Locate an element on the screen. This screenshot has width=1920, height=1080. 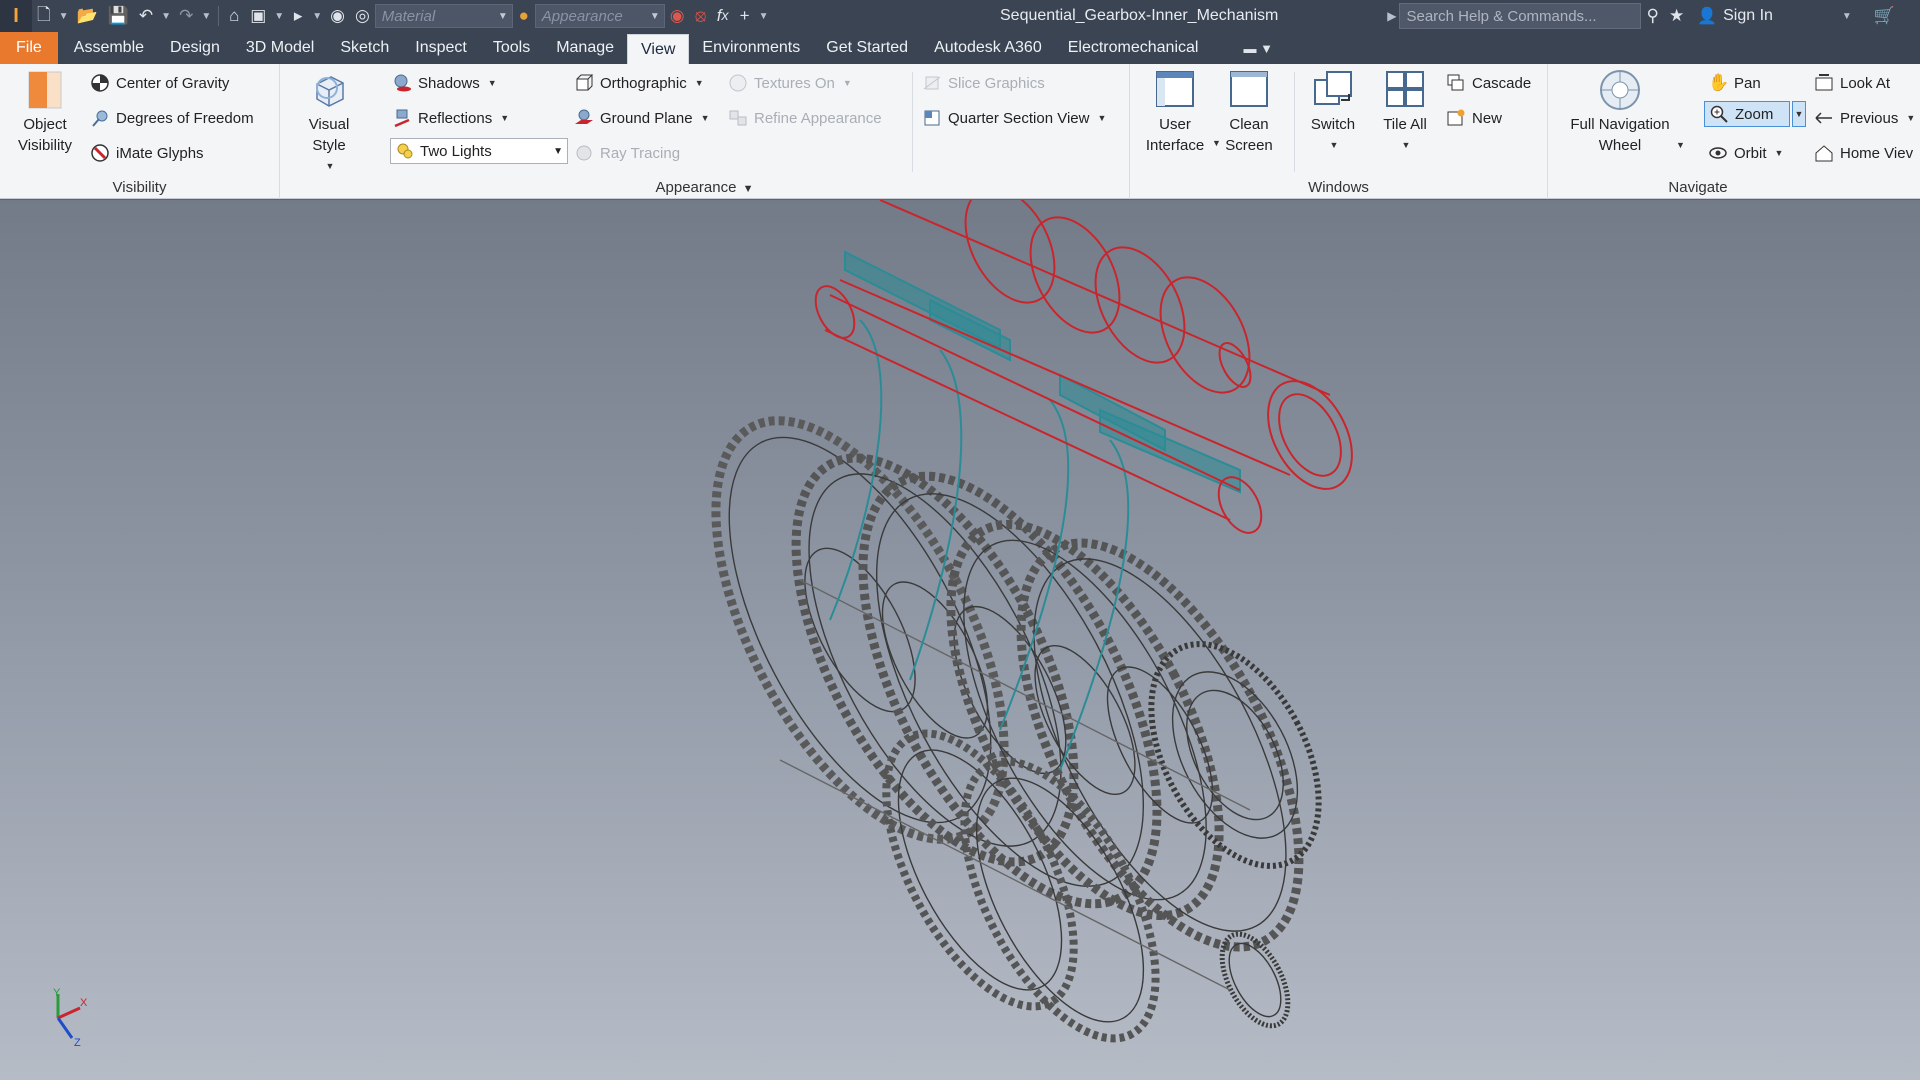
degrees-of-freedom-button: Degrees of Freedom is located at coordinates (172, 118).